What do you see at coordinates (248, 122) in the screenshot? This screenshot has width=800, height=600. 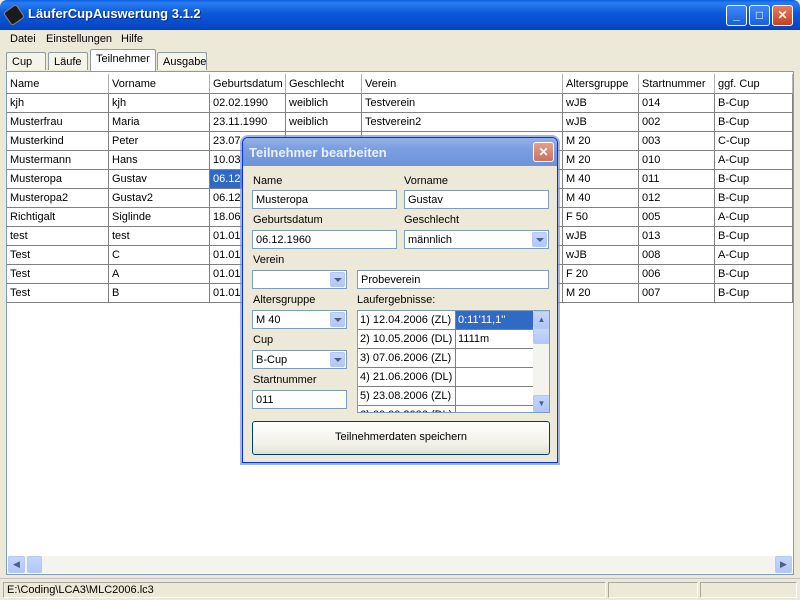 I see `cell-geburtsdatum: 23.11.1990` at bounding box center [248, 122].